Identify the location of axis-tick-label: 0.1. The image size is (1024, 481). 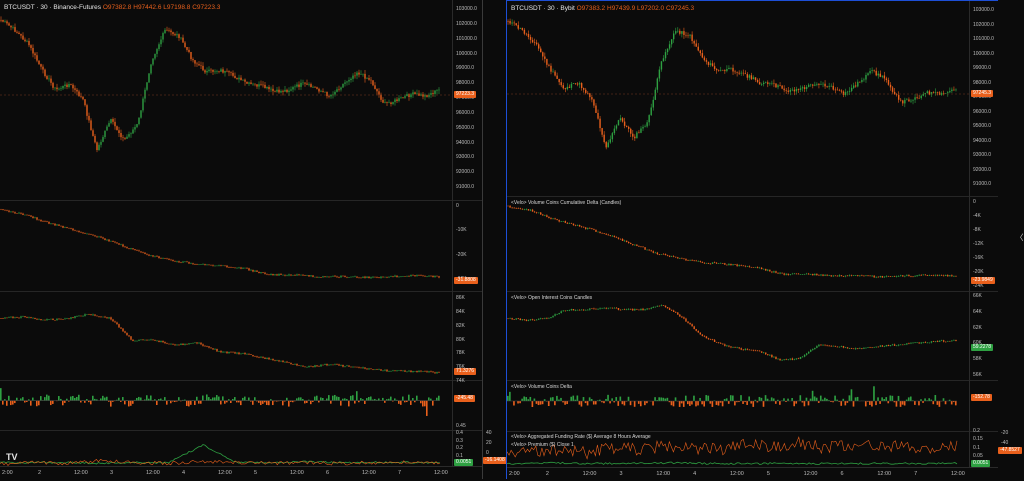
(459, 456).